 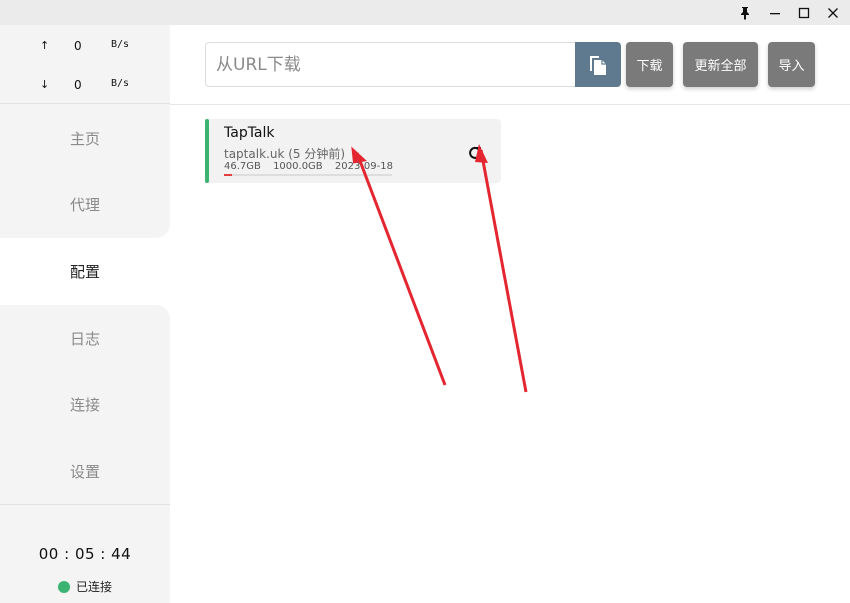 I want to click on download-speed: ↓ 0 B/s, so click(x=85, y=85).